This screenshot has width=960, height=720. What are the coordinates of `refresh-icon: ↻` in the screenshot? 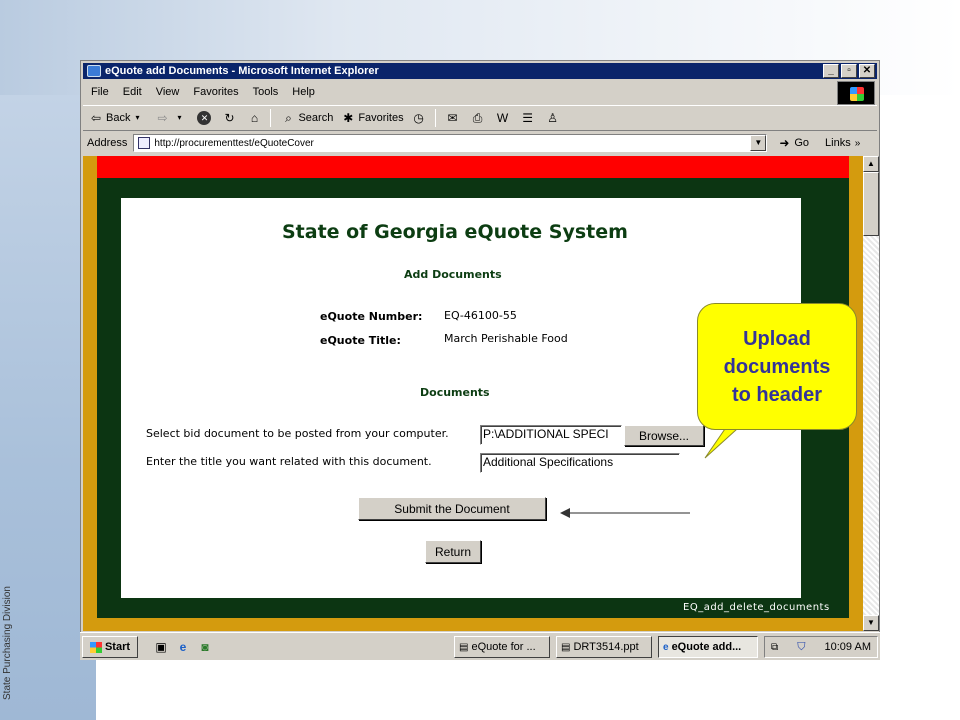 It's located at (229, 118).